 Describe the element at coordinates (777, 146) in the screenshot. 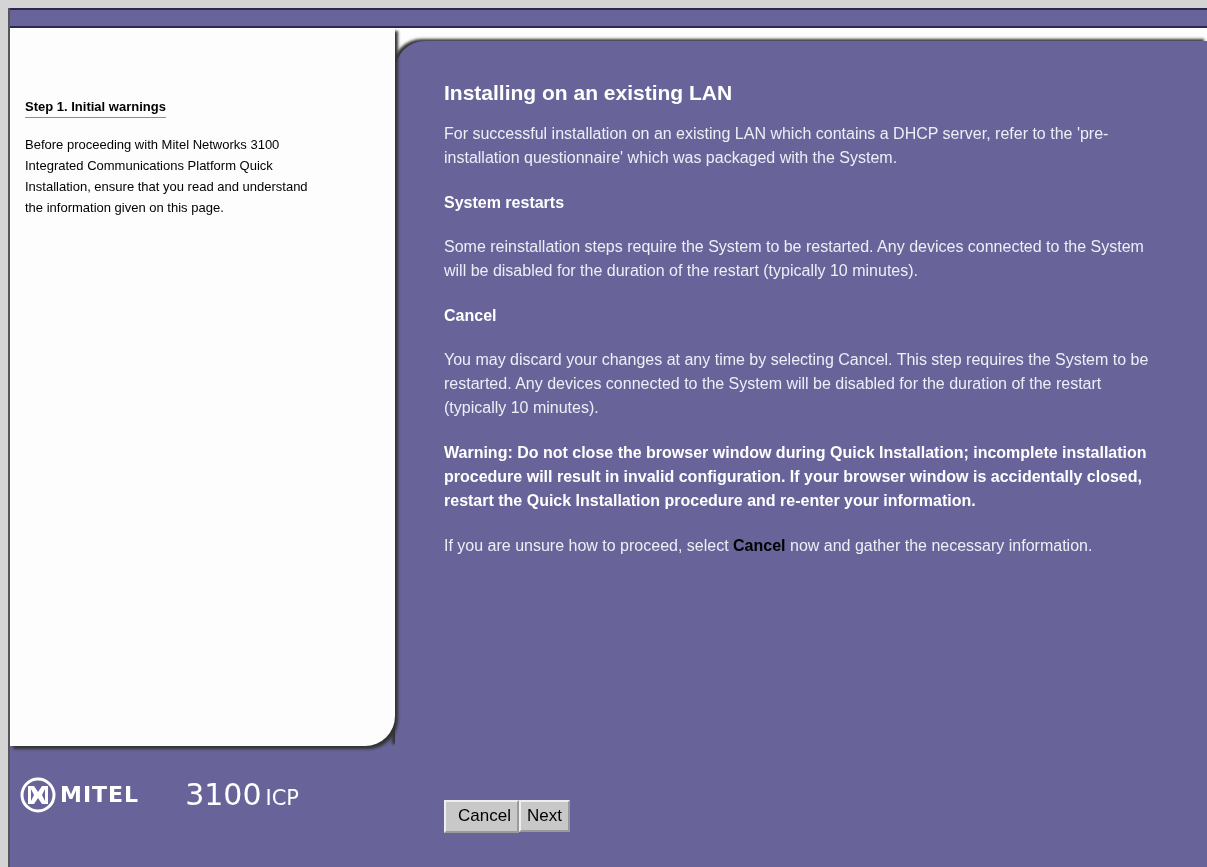

I see `paragraph: For successful installation on an existing LAN which contains a DHCP server, refer to the 'pre-installation questionnaire' which was packaged with the System.` at that location.